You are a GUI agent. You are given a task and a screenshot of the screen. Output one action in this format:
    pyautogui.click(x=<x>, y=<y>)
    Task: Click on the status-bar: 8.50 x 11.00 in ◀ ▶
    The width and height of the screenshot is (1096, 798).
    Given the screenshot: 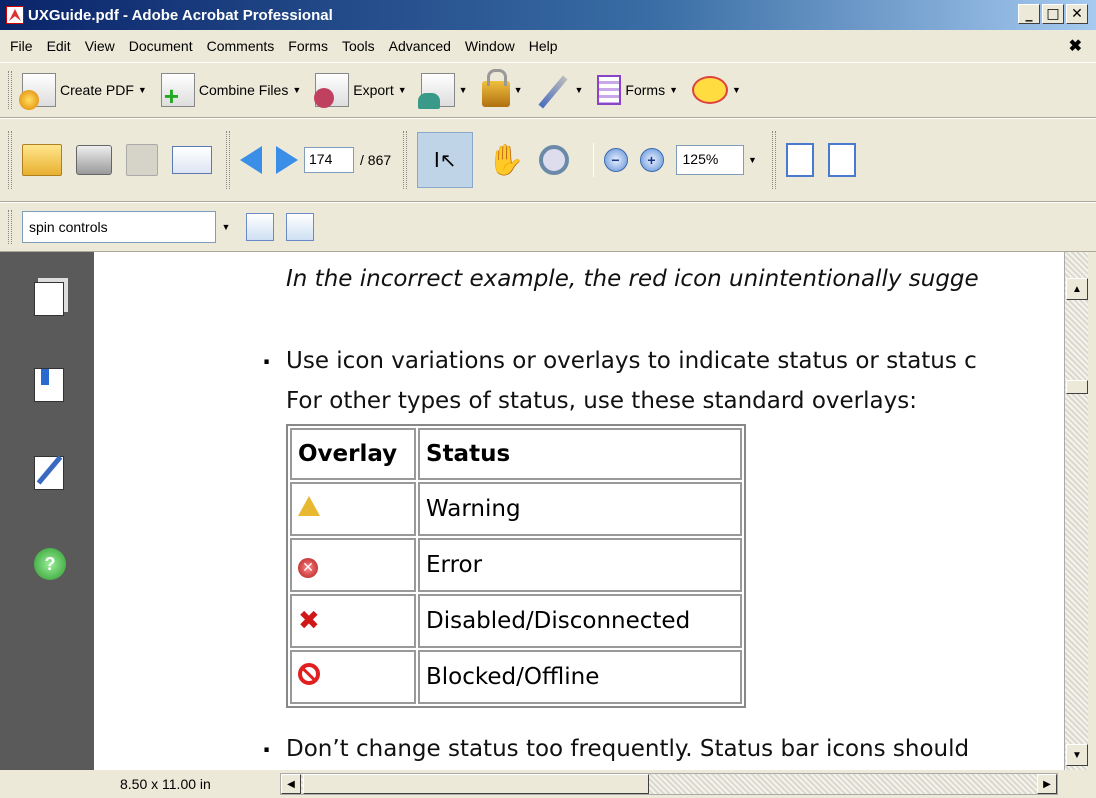 What is the action you would take?
    pyautogui.click(x=594, y=784)
    